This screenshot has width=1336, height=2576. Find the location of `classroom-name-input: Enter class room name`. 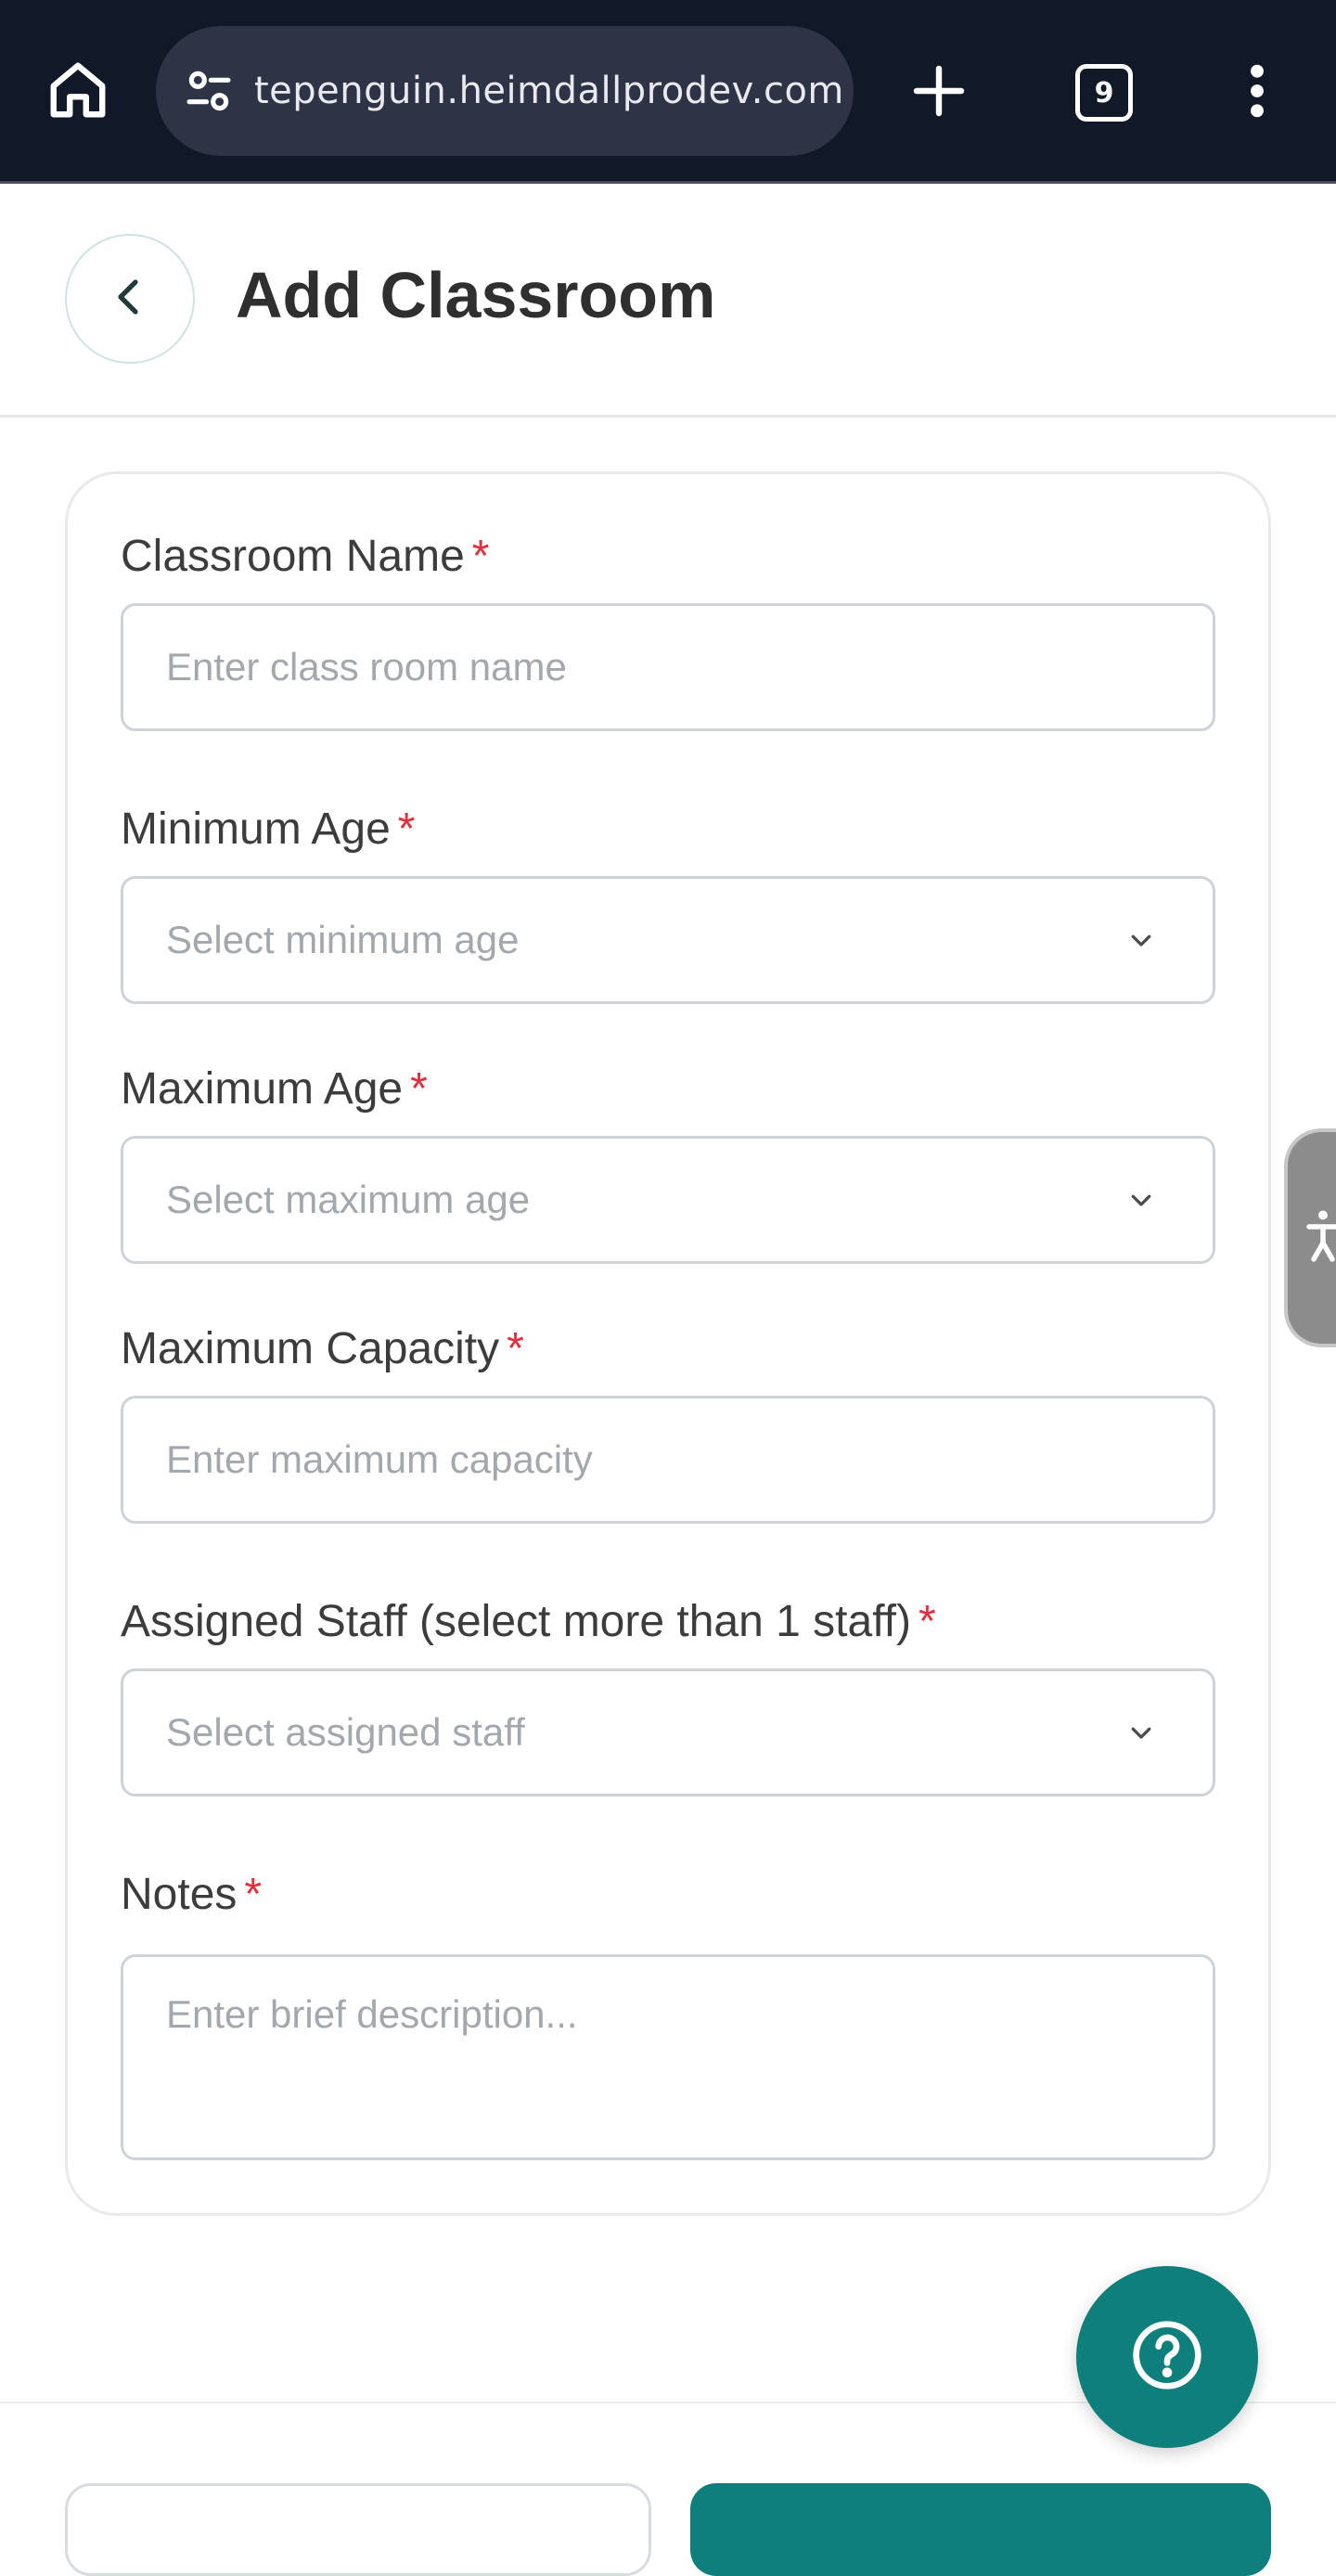

classroom-name-input: Enter class room name is located at coordinates (668, 667).